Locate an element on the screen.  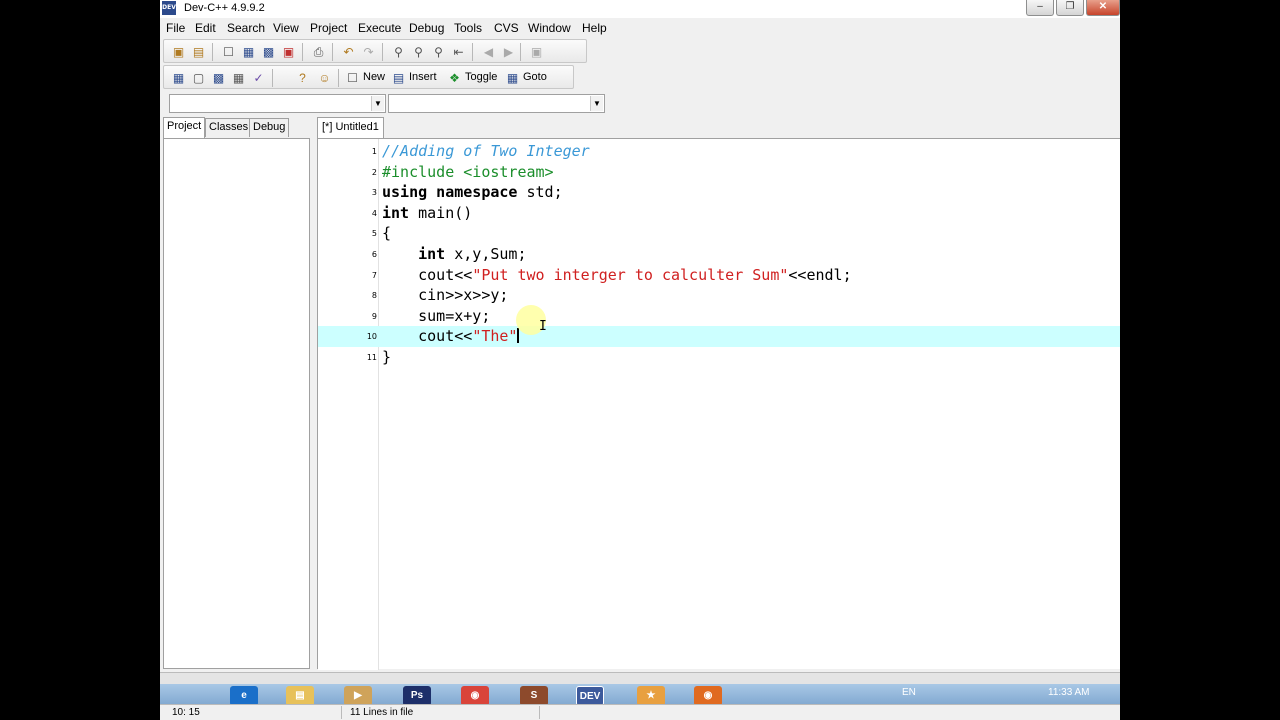
menu-view: View is located at coordinates (286, 28).